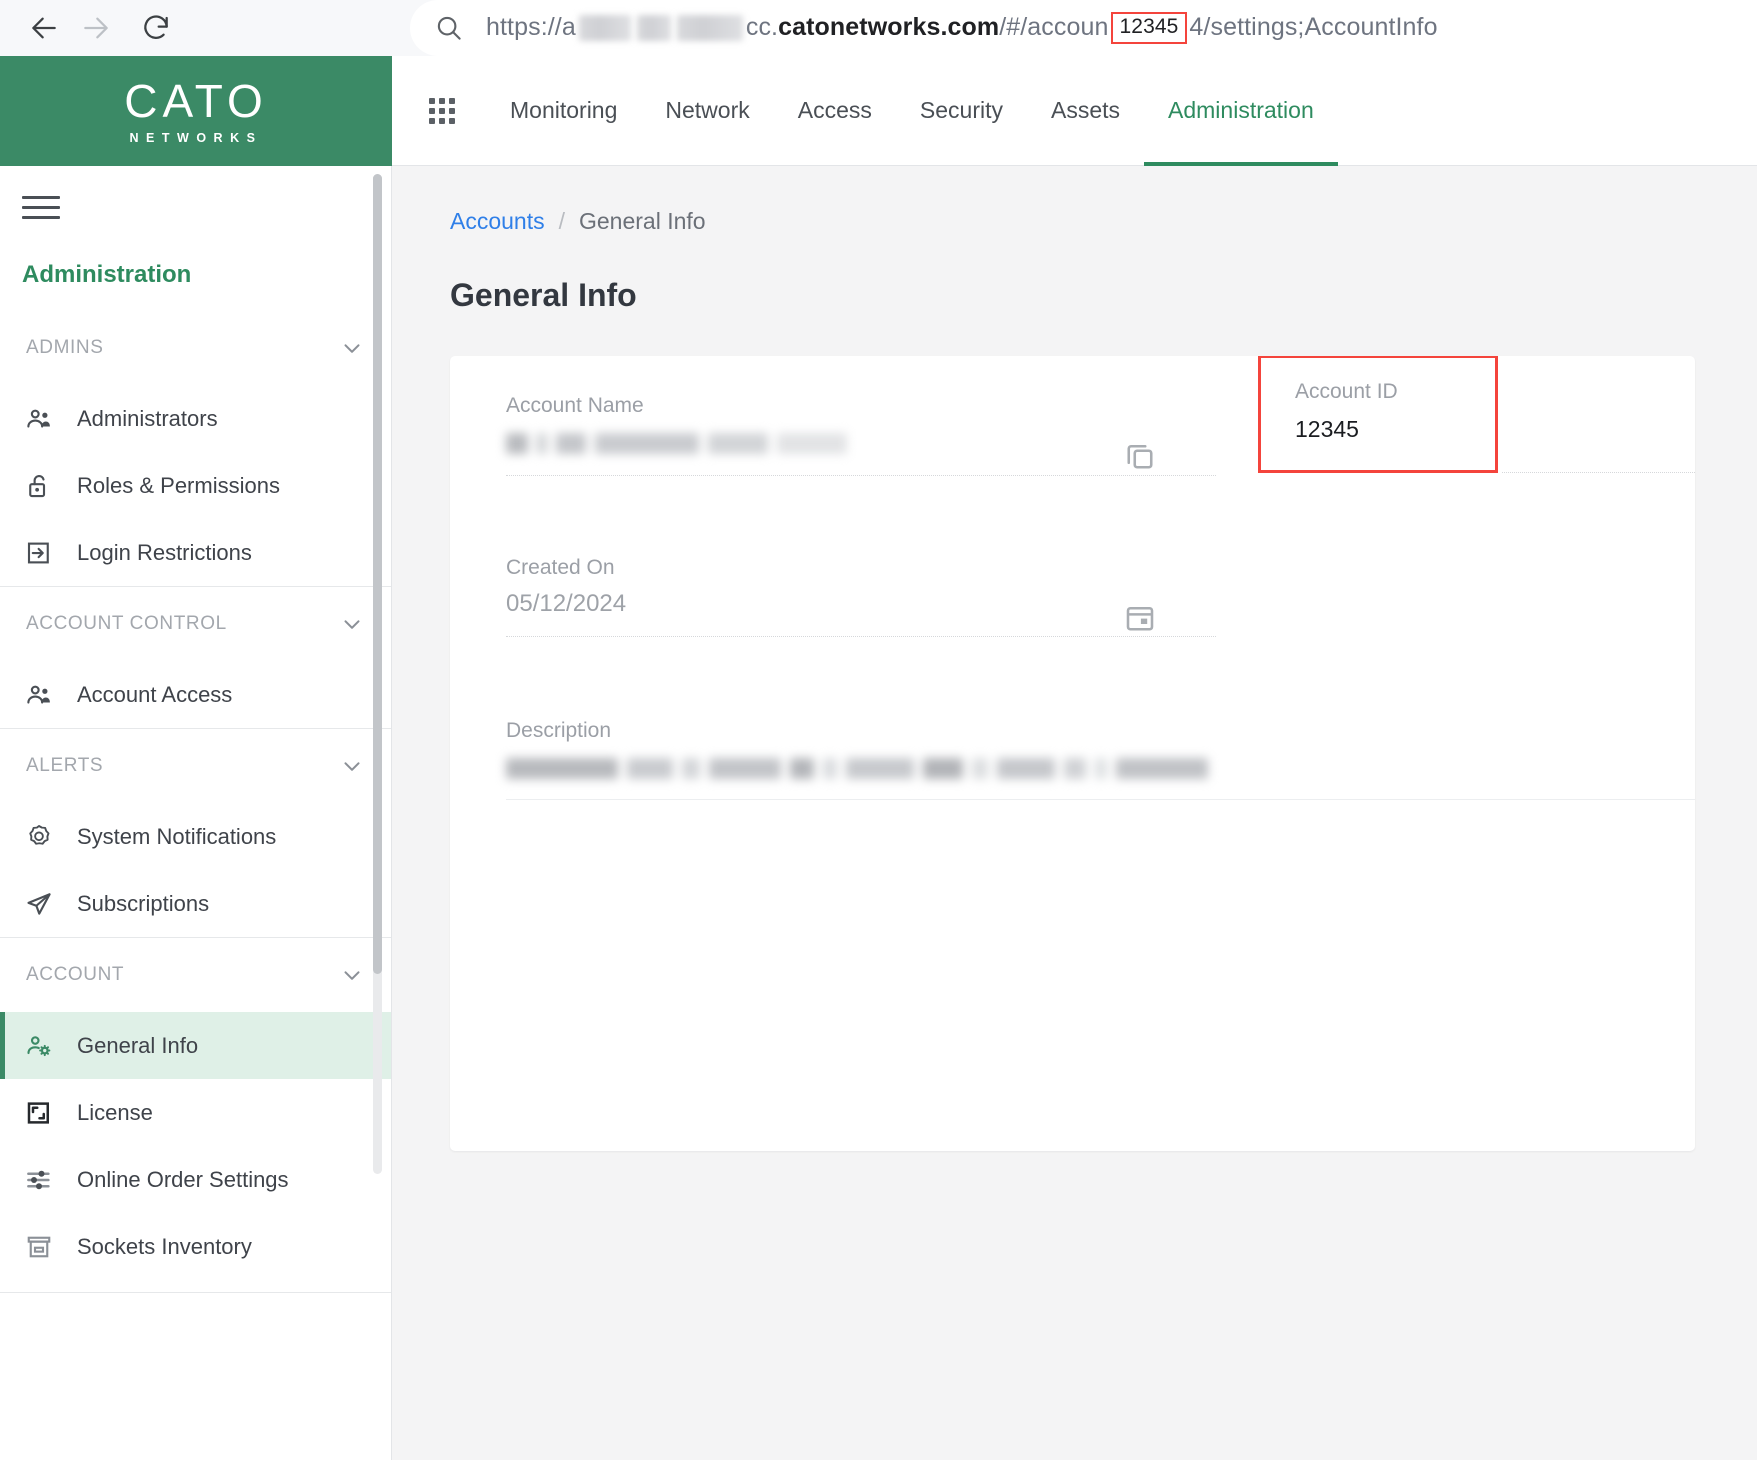 The width and height of the screenshot is (1757, 1460). I want to click on sidebar-item-label: Account Access, so click(155, 694).